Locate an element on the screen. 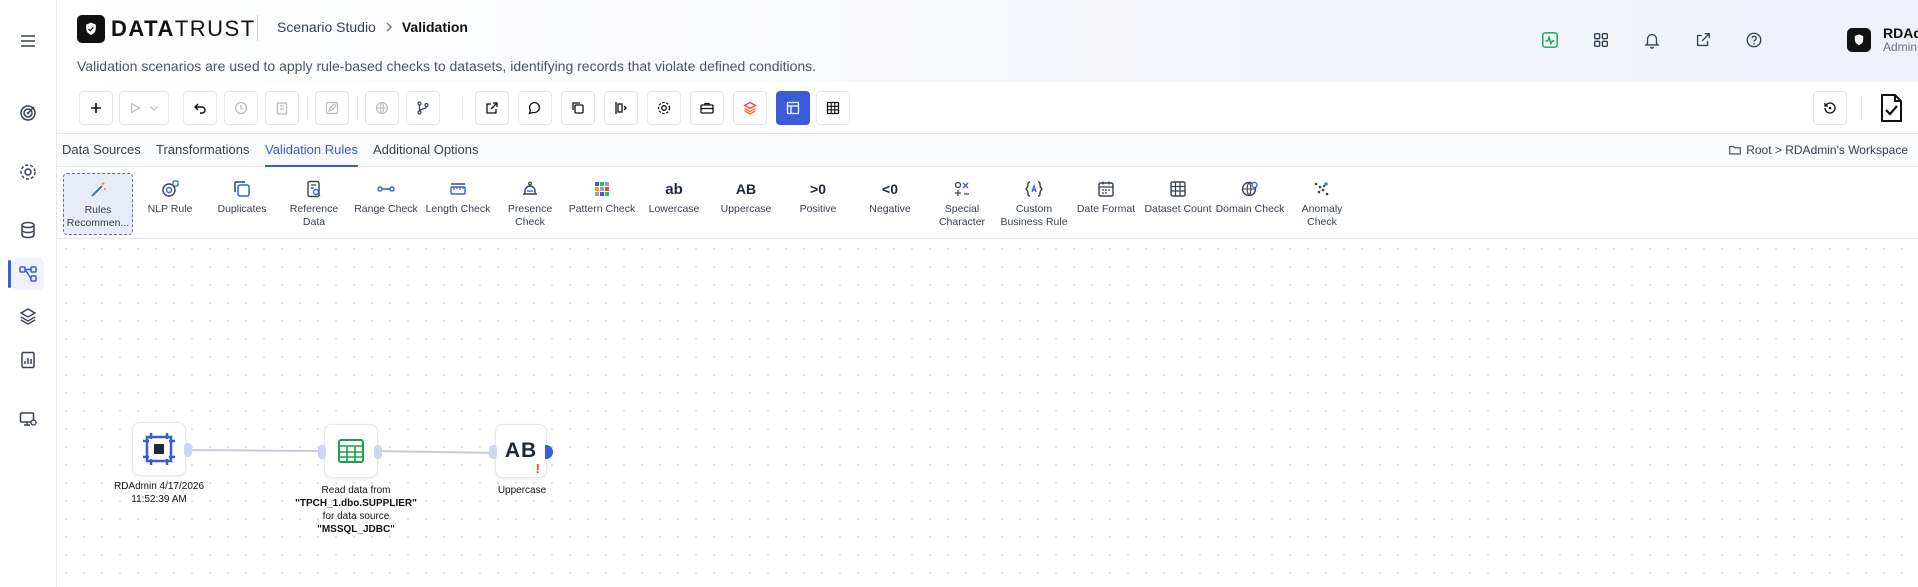  special-character-icon is located at coordinates (962, 189).